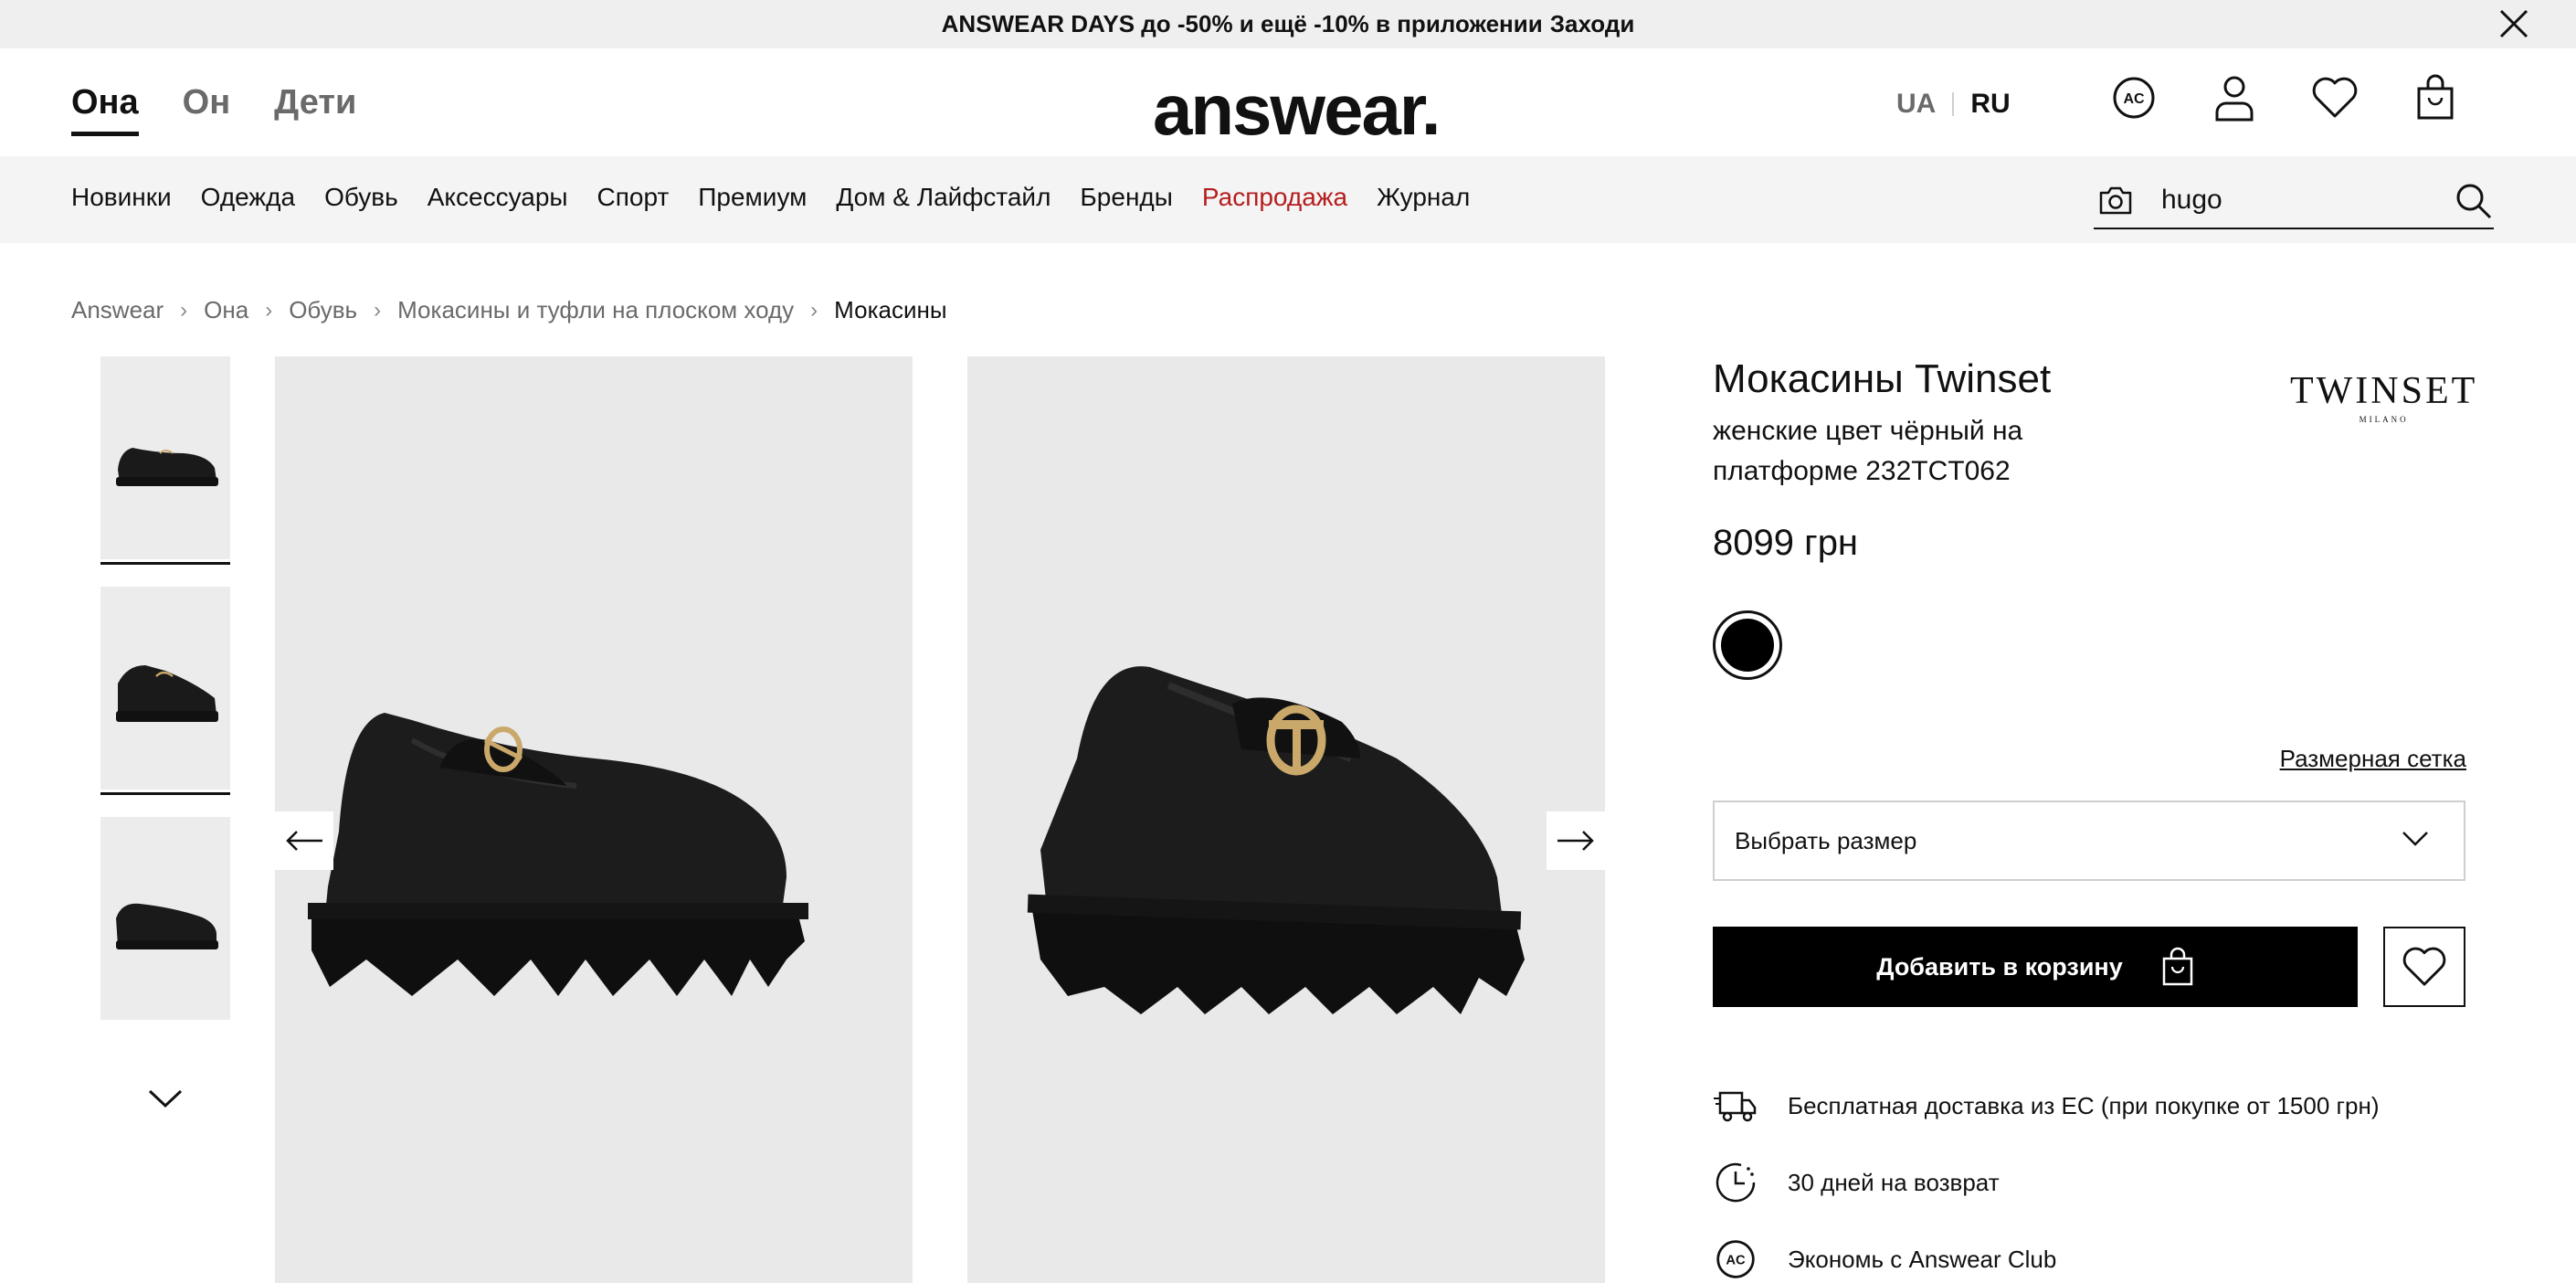  I want to click on breadcrumb-current: Мокасины, so click(890, 309).